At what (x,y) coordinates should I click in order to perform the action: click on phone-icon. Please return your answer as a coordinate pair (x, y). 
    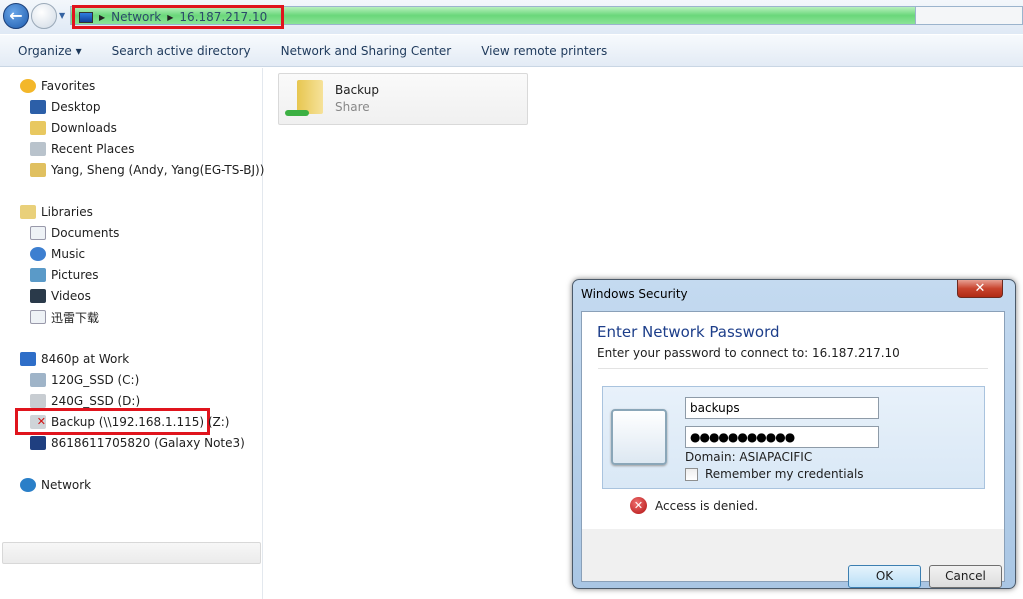
    Looking at the image, I should click on (38, 443).